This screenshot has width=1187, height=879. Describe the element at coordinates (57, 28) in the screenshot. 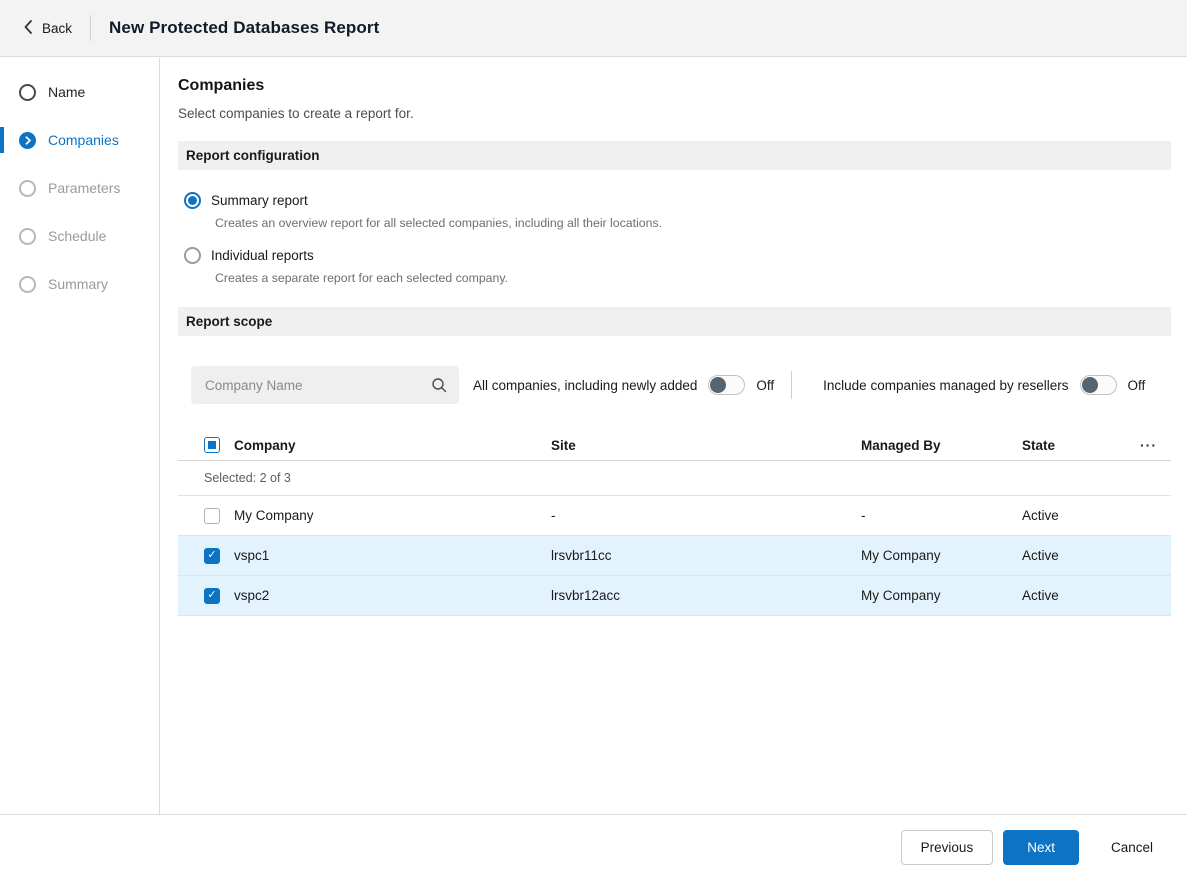

I see `back-label: Back` at that location.